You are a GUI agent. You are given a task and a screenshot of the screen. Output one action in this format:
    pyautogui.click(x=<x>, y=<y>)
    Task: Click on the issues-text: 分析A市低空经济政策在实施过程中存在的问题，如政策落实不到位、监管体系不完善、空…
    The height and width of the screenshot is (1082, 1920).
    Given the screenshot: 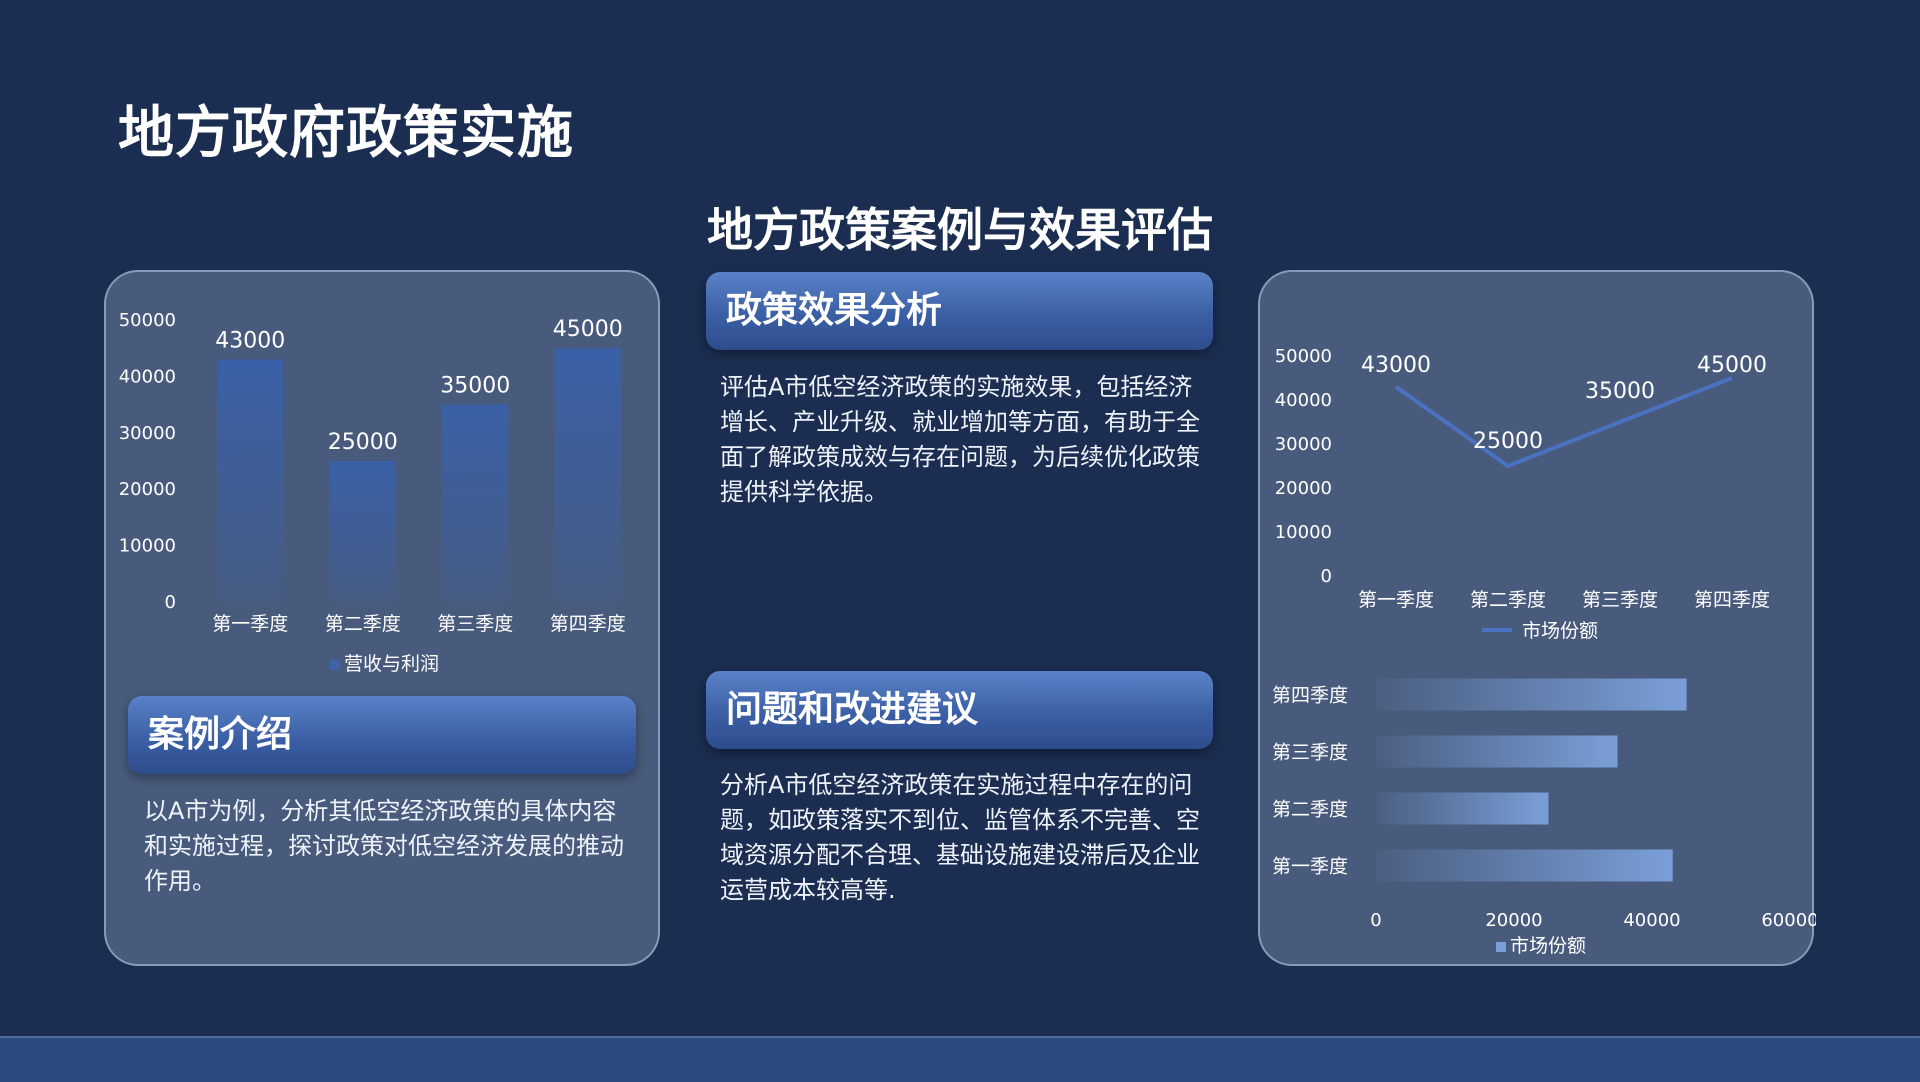 What is the action you would take?
    pyautogui.click(x=960, y=837)
    